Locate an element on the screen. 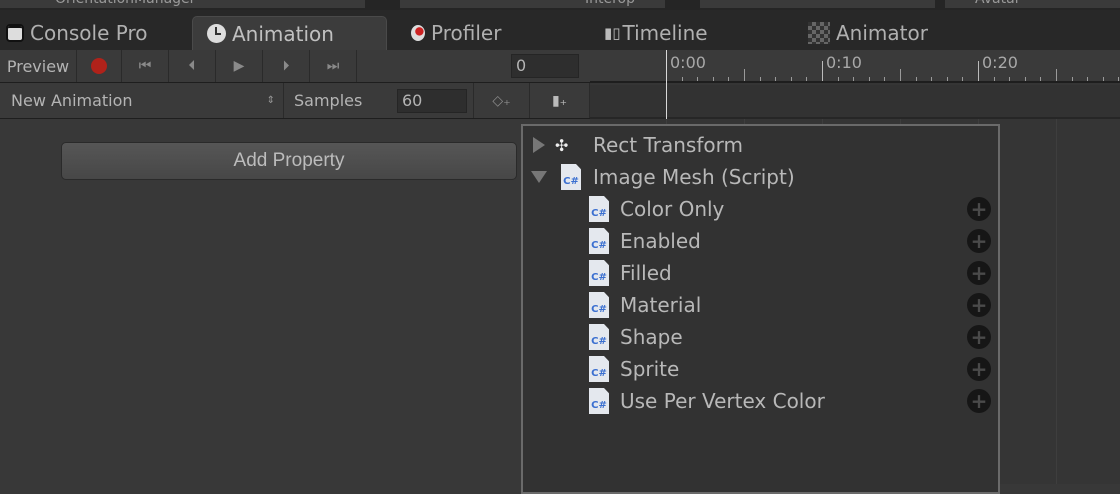  preview-label: Preview is located at coordinates (38, 66).